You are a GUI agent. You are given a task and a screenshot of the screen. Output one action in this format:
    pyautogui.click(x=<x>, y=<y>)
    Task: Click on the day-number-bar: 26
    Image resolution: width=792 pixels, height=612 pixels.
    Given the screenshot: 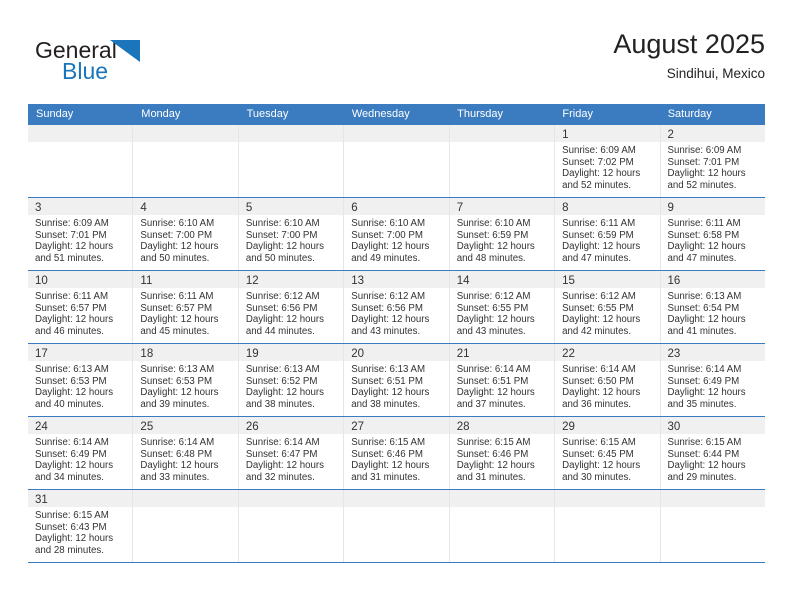 What is the action you would take?
    pyautogui.click(x=291, y=425)
    